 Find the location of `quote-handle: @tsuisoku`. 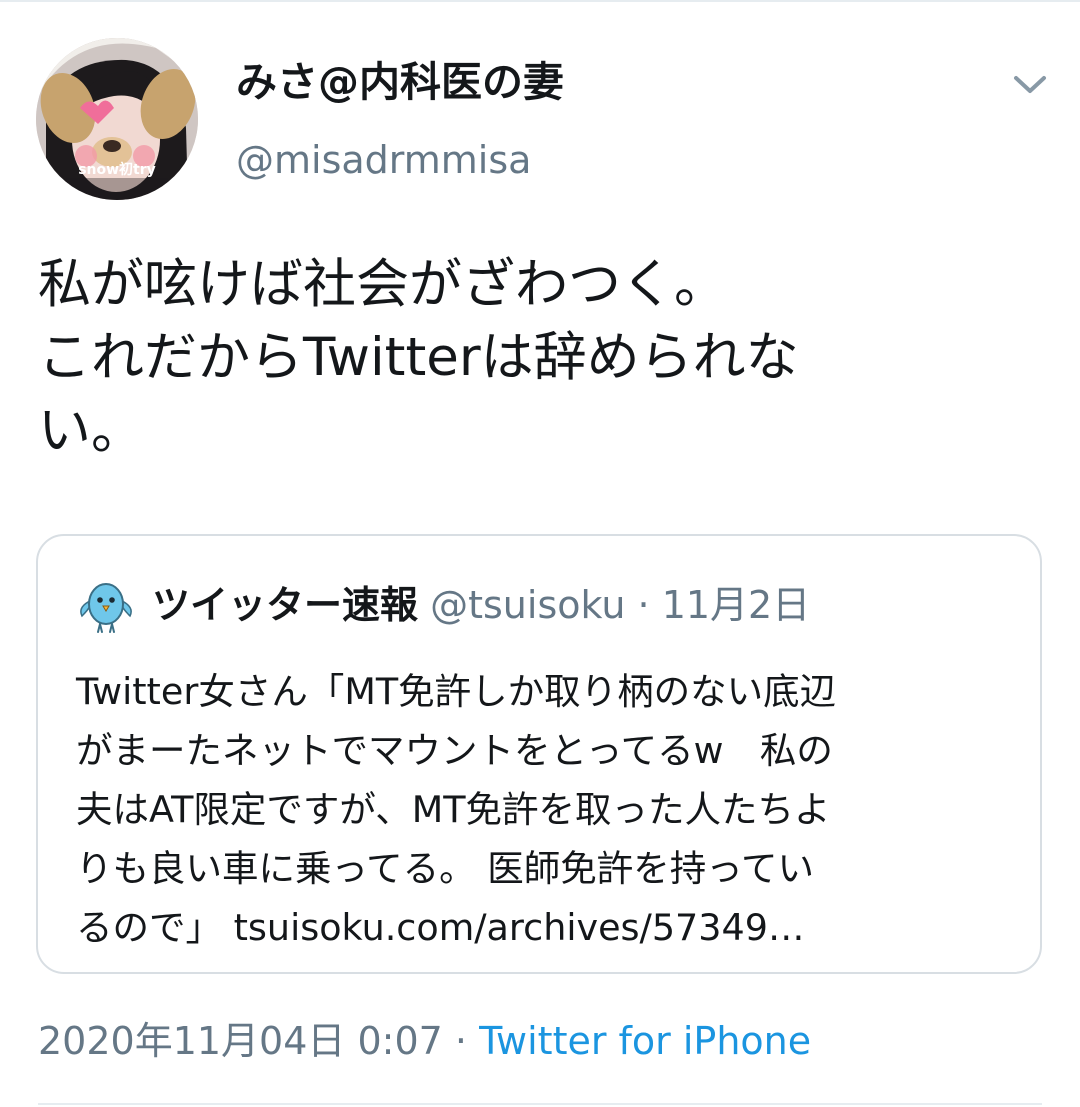

quote-handle: @tsuisoku is located at coordinates (527, 605).